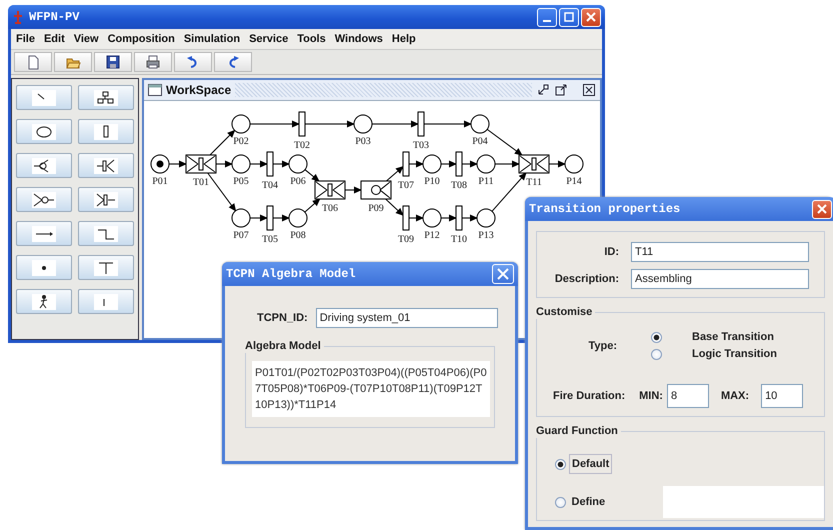  Describe the element at coordinates (459, 239) in the screenshot. I see `node-label: T10` at that location.